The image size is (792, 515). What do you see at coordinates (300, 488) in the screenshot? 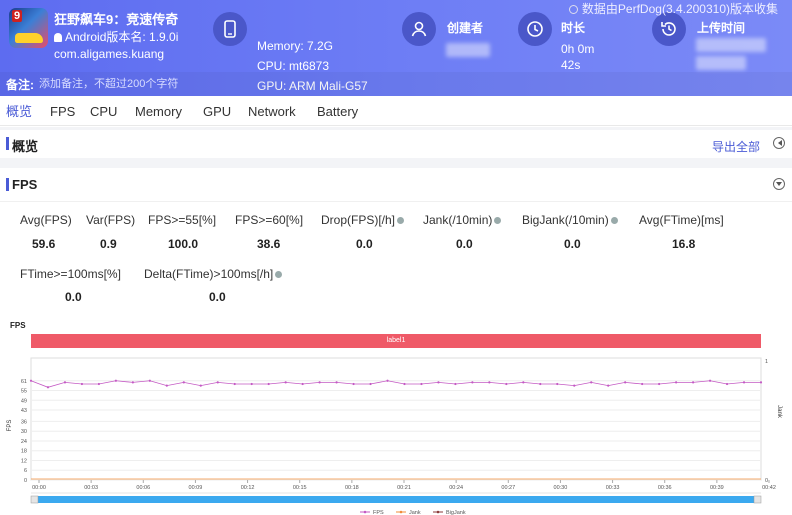
I see `x-tick-label: 00:15` at bounding box center [300, 488].